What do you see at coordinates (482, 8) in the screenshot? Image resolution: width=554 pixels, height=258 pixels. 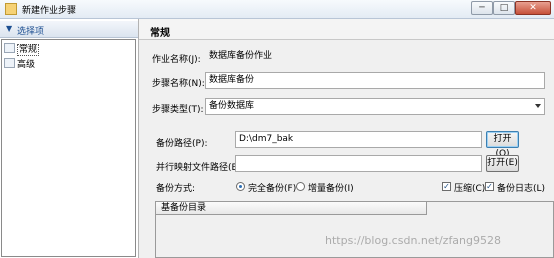 I see `minimize-button: ─` at bounding box center [482, 8].